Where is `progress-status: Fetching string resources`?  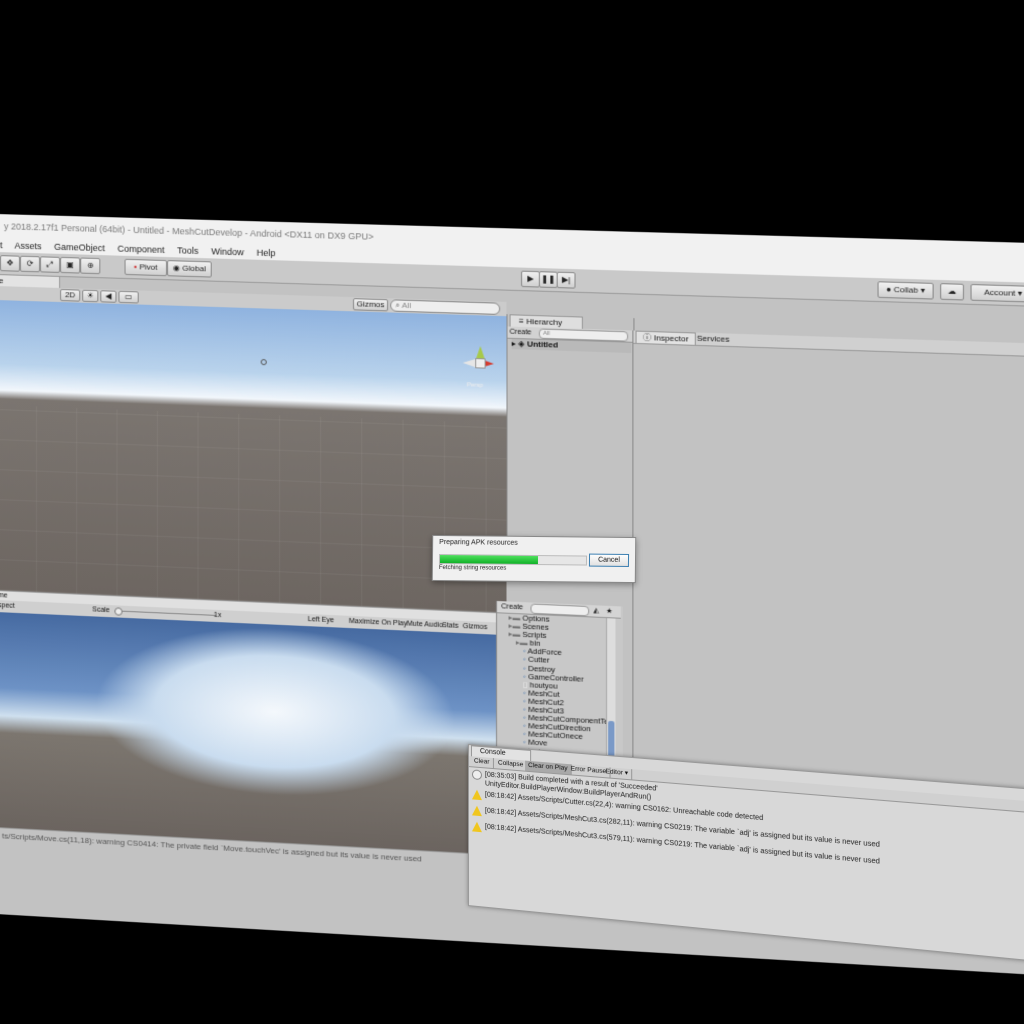 progress-status: Fetching string resources is located at coordinates (472, 568).